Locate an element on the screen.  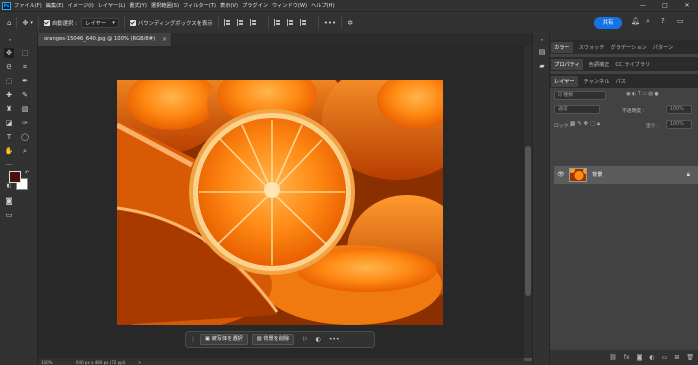
bounding-box-checkbox is located at coordinates (132, 22).